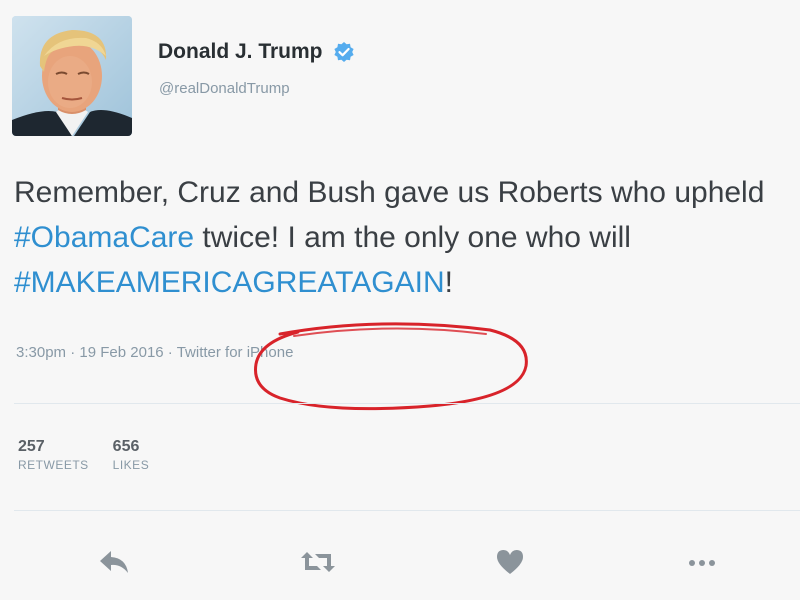  What do you see at coordinates (412, 237) in the screenshot?
I see `tweet-text-segment: twice! I am the only one who will` at bounding box center [412, 237].